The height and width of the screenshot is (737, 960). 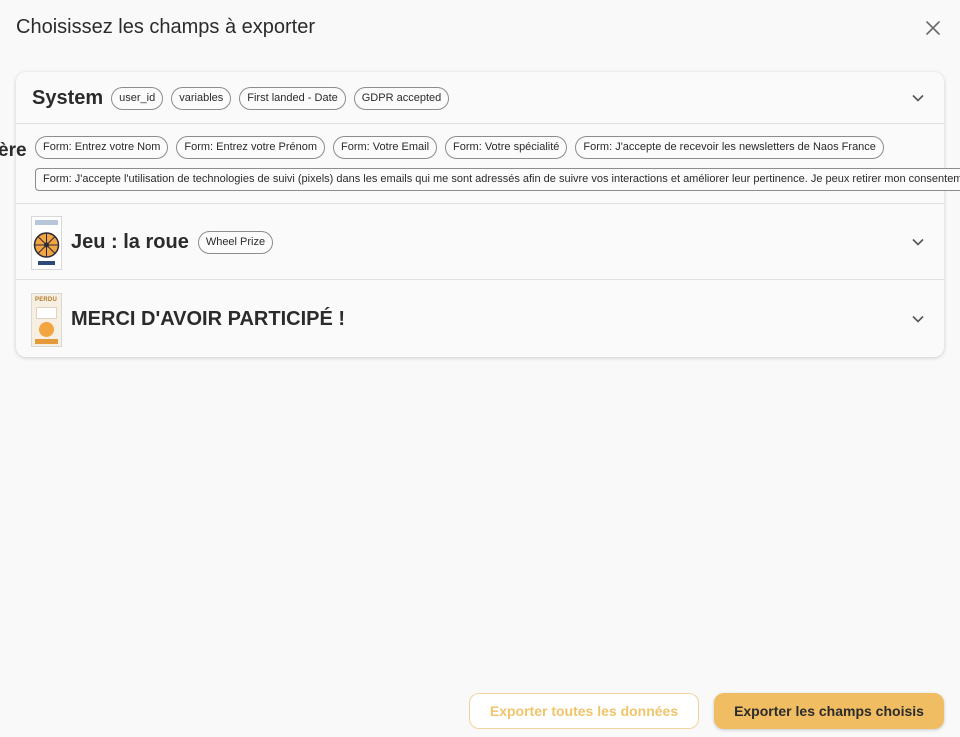 I want to click on wheel-section-title: Jeu : la roue, so click(x=130, y=242).